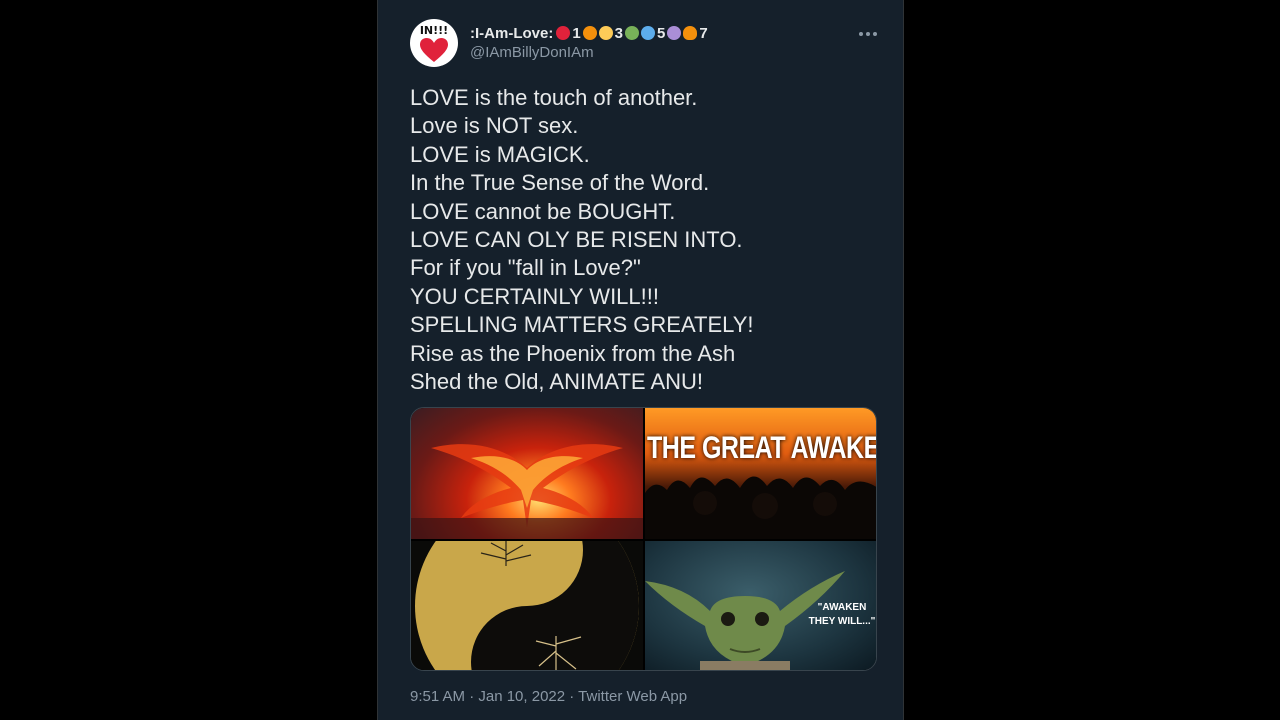  I want to click on tweet-line: SPELLING MATTERS GREATELY!, so click(582, 325).